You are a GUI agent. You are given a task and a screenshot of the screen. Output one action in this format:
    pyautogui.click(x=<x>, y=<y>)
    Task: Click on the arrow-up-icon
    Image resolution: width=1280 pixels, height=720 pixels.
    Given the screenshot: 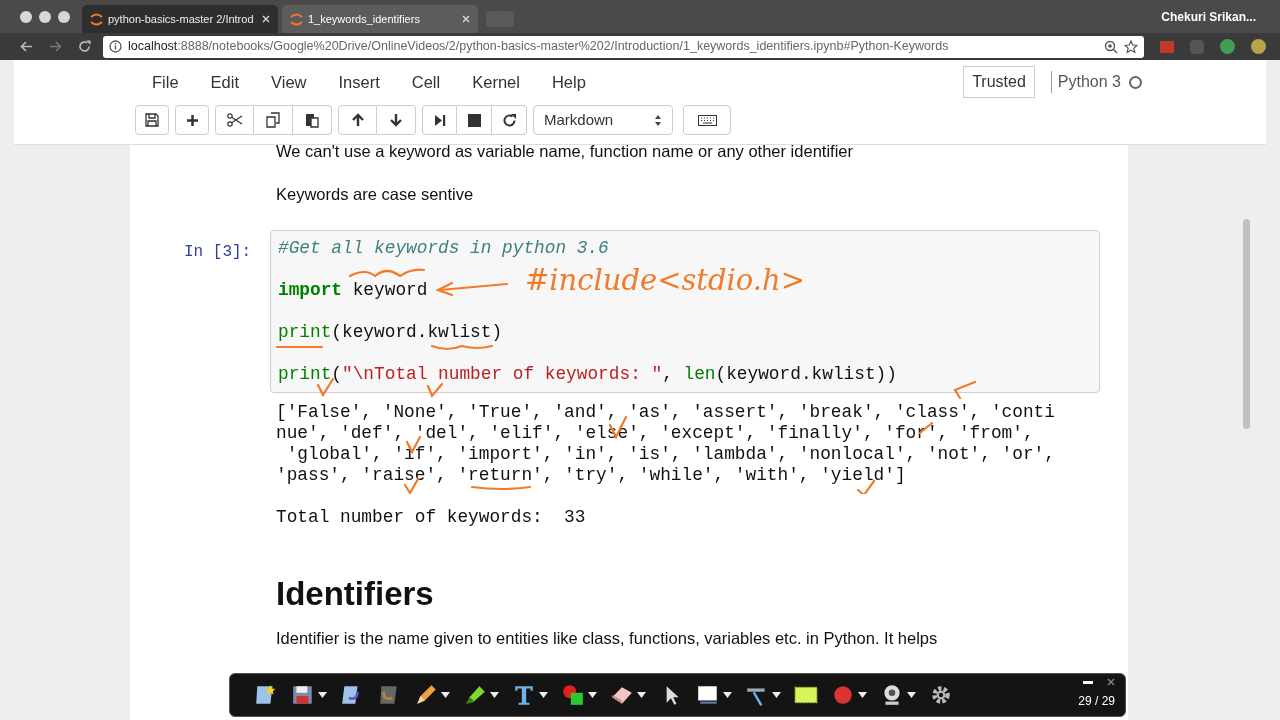 What is the action you would take?
    pyautogui.click(x=357, y=120)
    